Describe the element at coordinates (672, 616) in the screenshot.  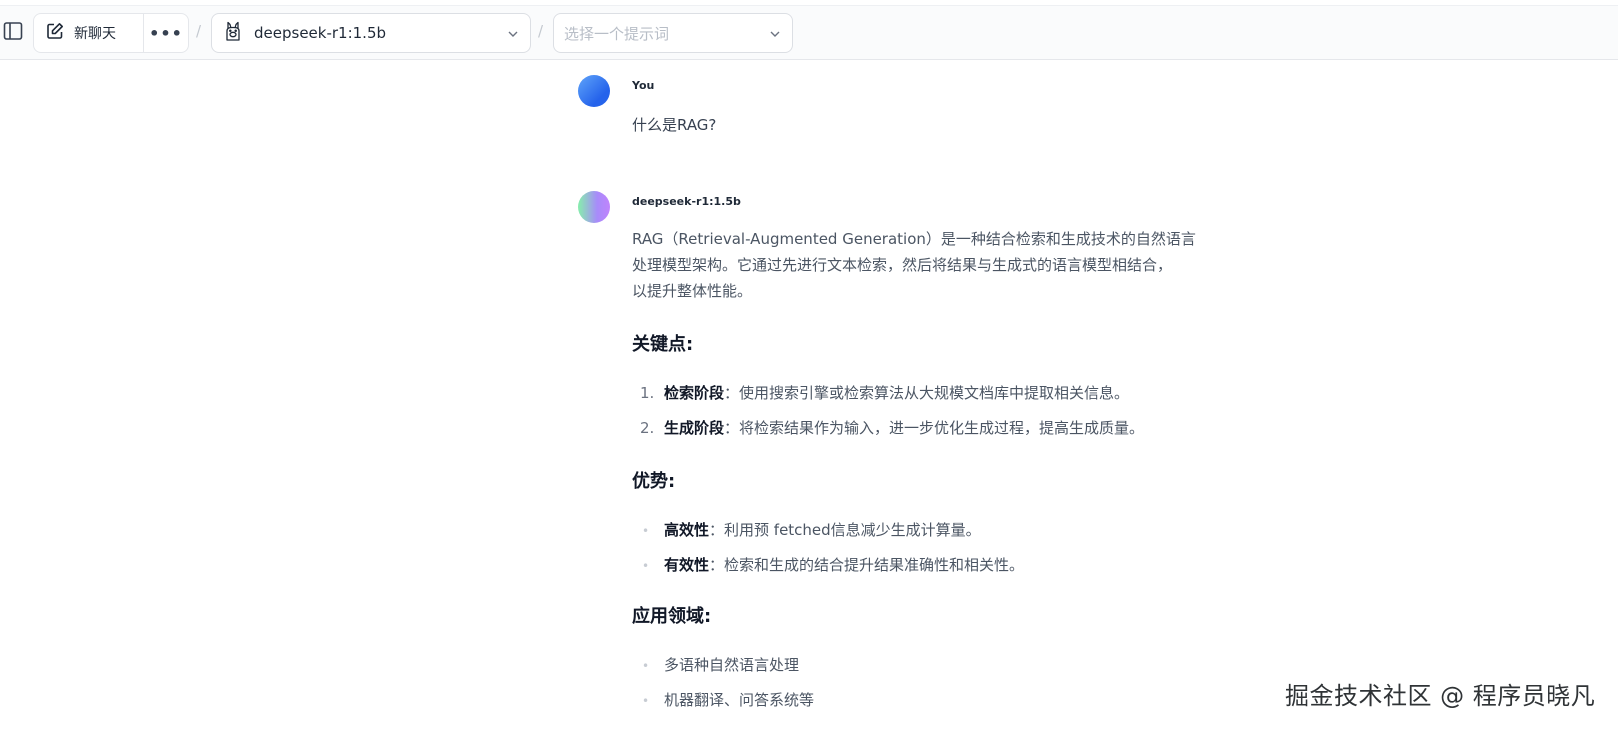
I see `applications-heading: 应用领域:` at that location.